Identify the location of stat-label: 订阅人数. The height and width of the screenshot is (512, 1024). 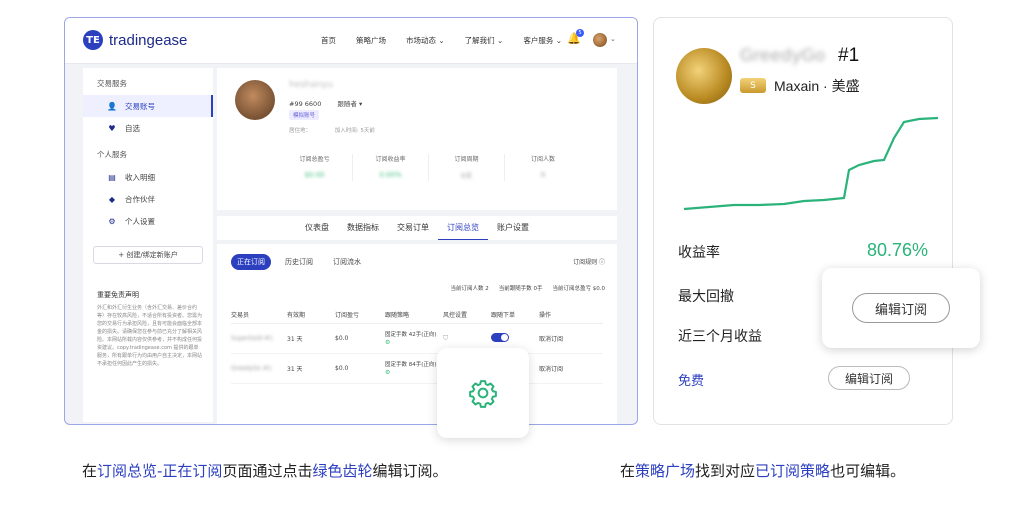
(542, 159).